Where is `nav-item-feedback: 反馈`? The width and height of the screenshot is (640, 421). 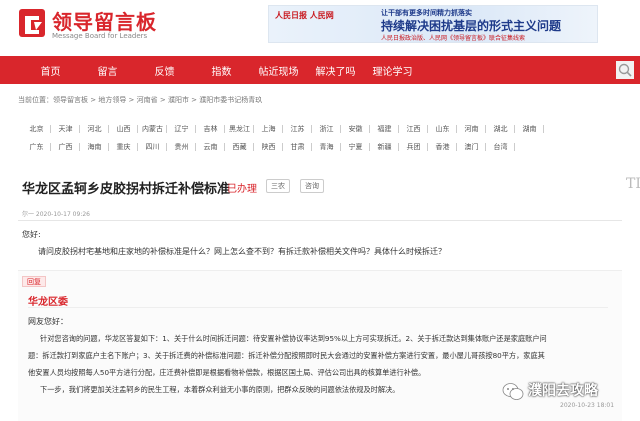 nav-item-feedback: 反馈 is located at coordinates (164, 70).